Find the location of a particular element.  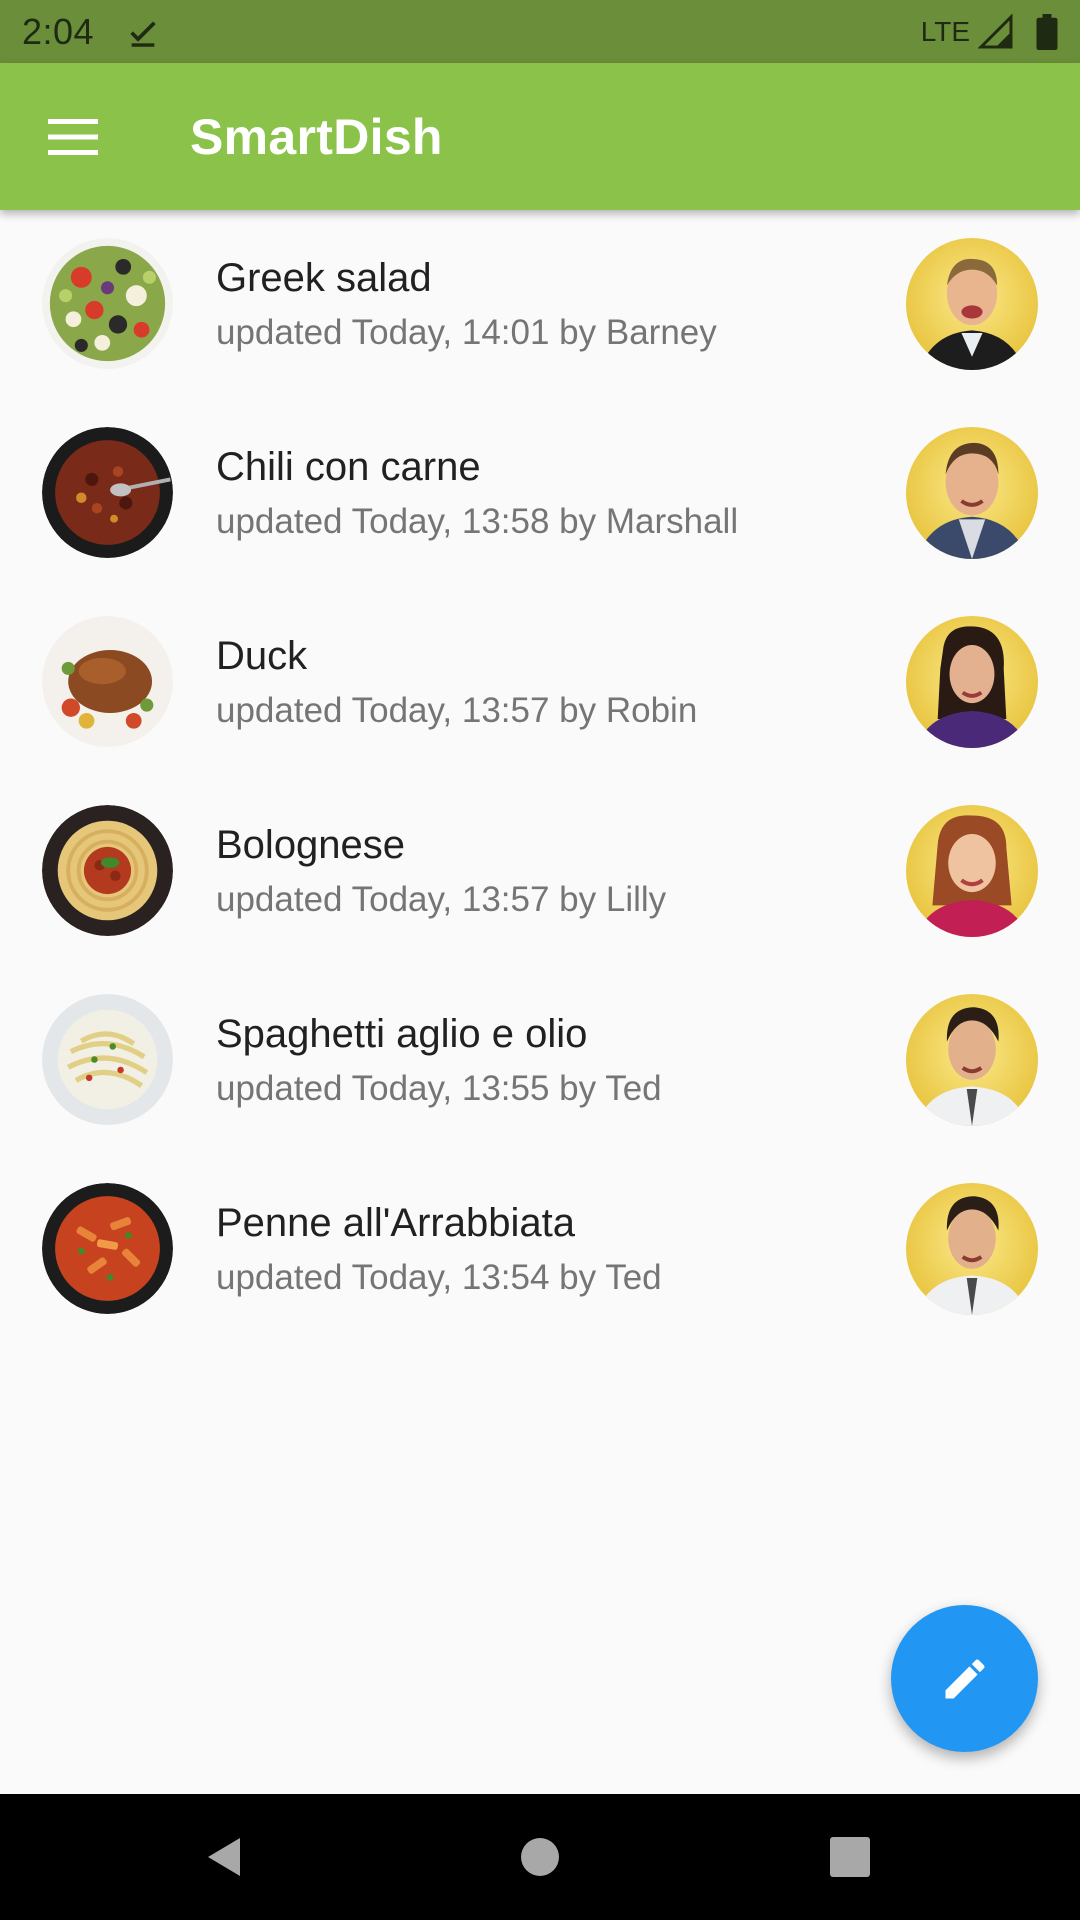

dish-title: Duck is located at coordinates (262, 656).